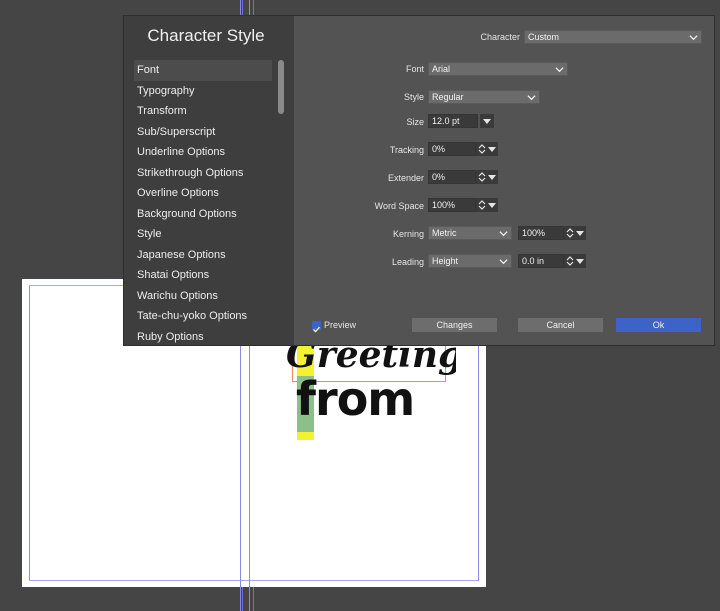 Image resolution: width=720 pixels, height=611 pixels. I want to click on category-item: Warichu Options, so click(203, 296).